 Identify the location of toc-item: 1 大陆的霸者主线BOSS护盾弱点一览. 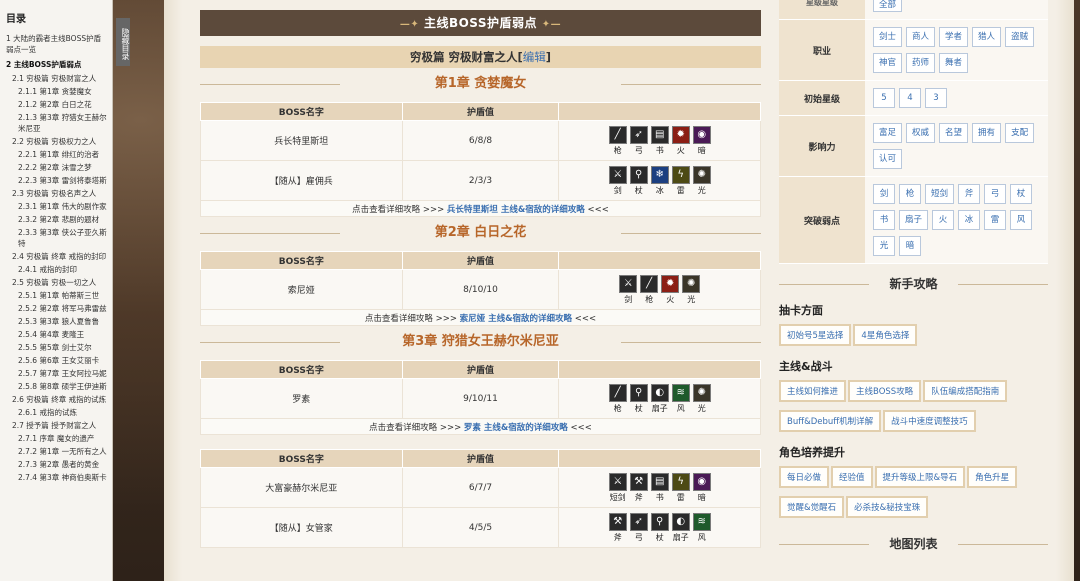
(56, 44).